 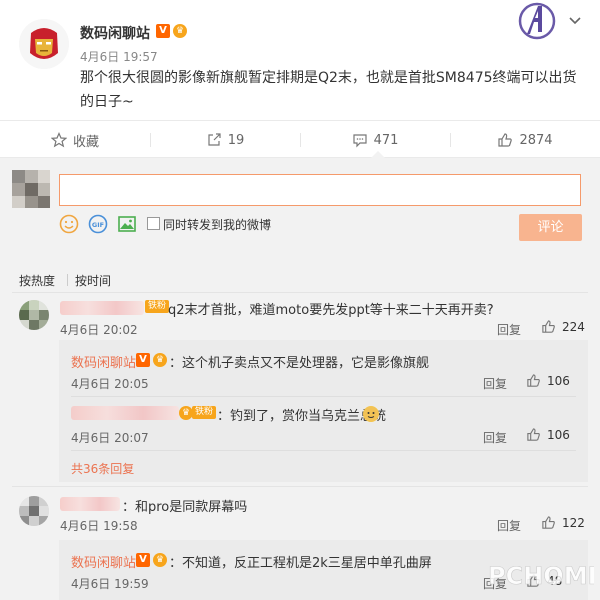 What do you see at coordinates (44, 44) in the screenshot?
I see `author-avatar` at bounding box center [44, 44].